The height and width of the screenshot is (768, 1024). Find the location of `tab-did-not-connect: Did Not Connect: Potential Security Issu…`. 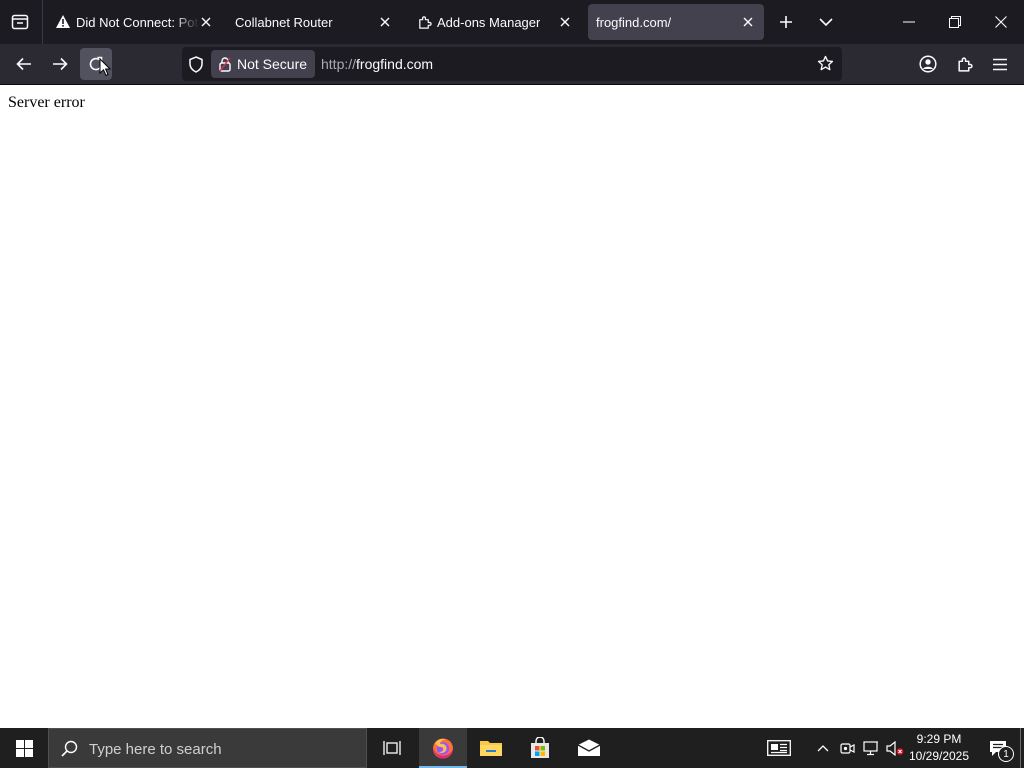

tab-did-not-connect: Did Not Connect: Potential Security Issu… is located at coordinates (136, 22).